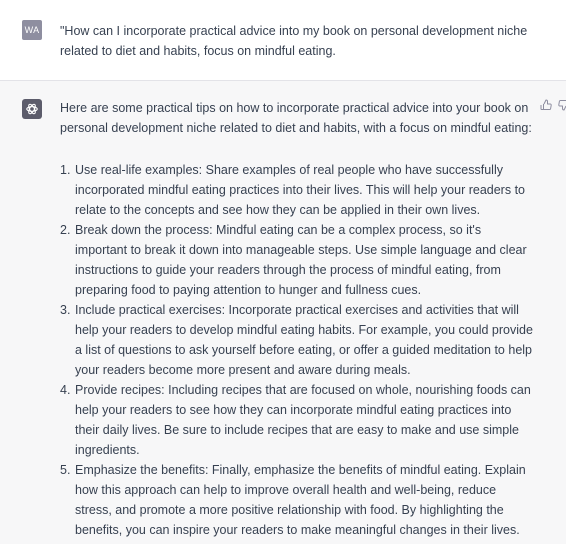  What do you see at coordinates (65, 170) in the screenshot?
I see `list-item-number: 1.` at bounding box center [65, 170].